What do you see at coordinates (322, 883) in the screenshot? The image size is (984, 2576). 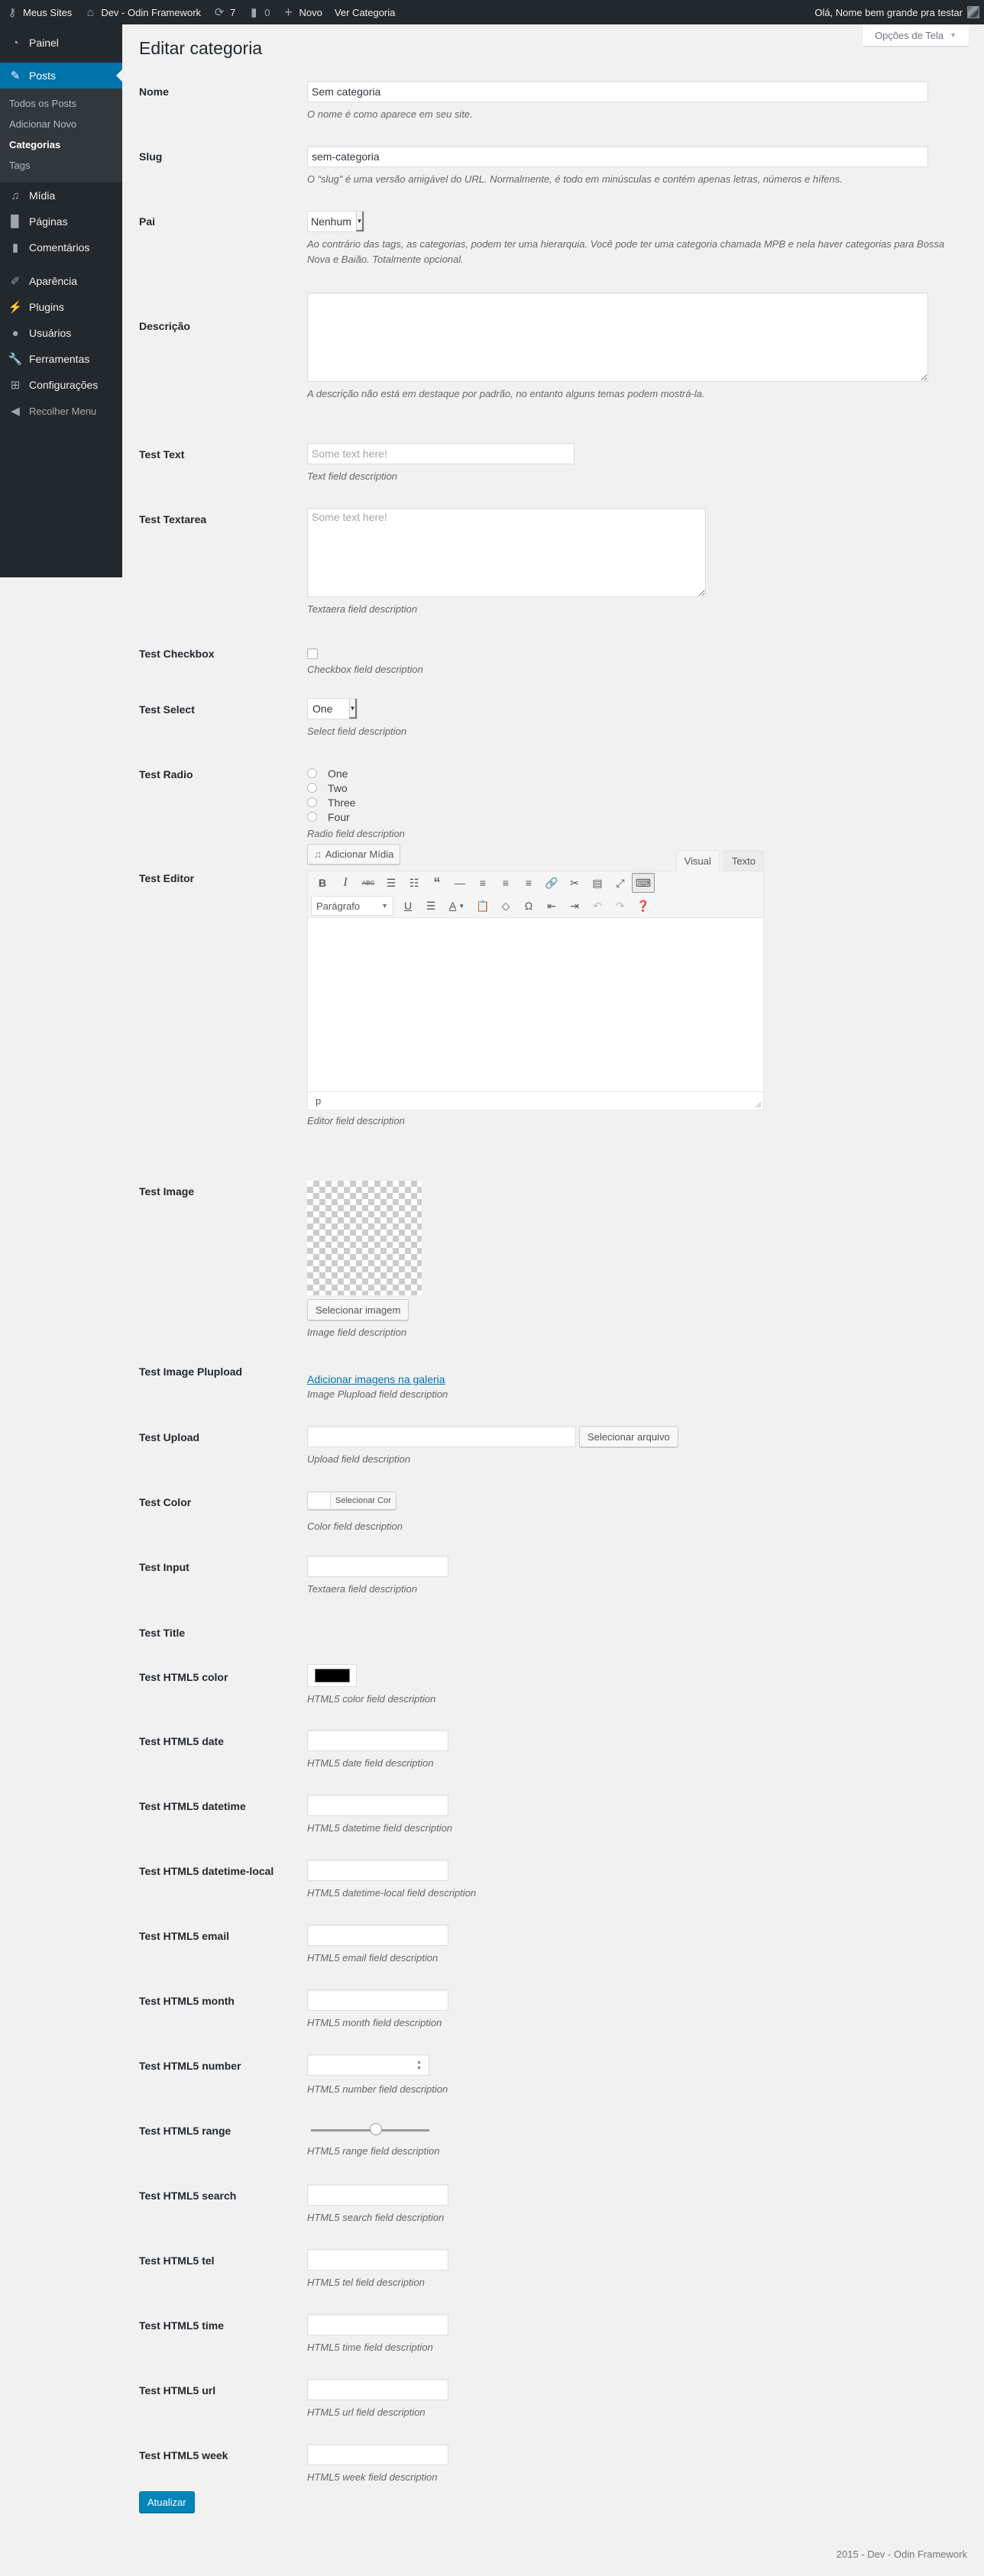 I see `bold-icon: B` at bounding box center [322, 883].